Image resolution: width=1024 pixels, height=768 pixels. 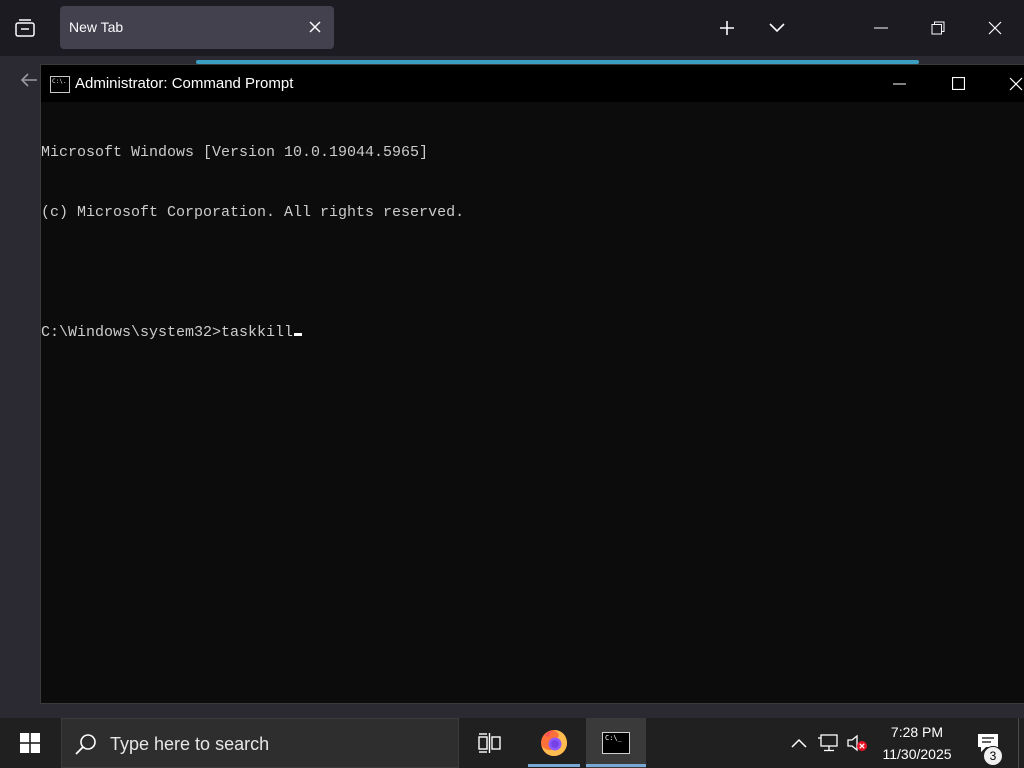 What do you see at coordinates (616, 765) in the screenshot?
I see `cmd-active-indicator` at bounding box center [616, 765].